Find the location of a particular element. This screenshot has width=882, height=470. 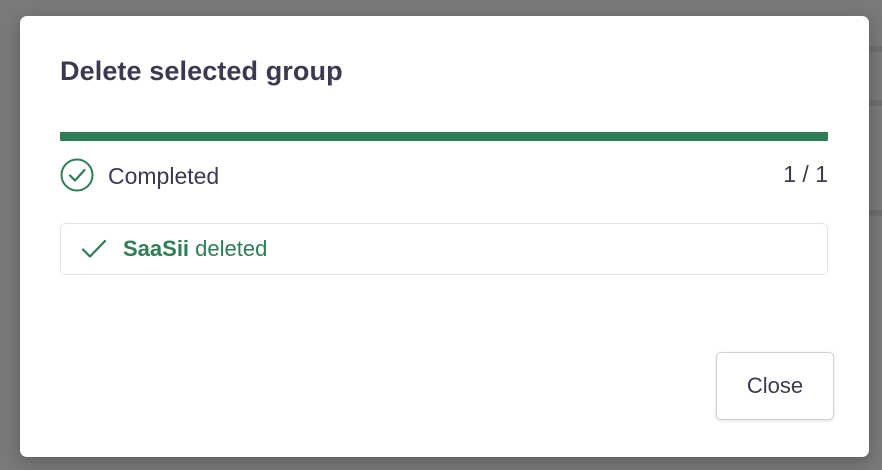

progress-bar-fill is located at coordinates (444, 136).